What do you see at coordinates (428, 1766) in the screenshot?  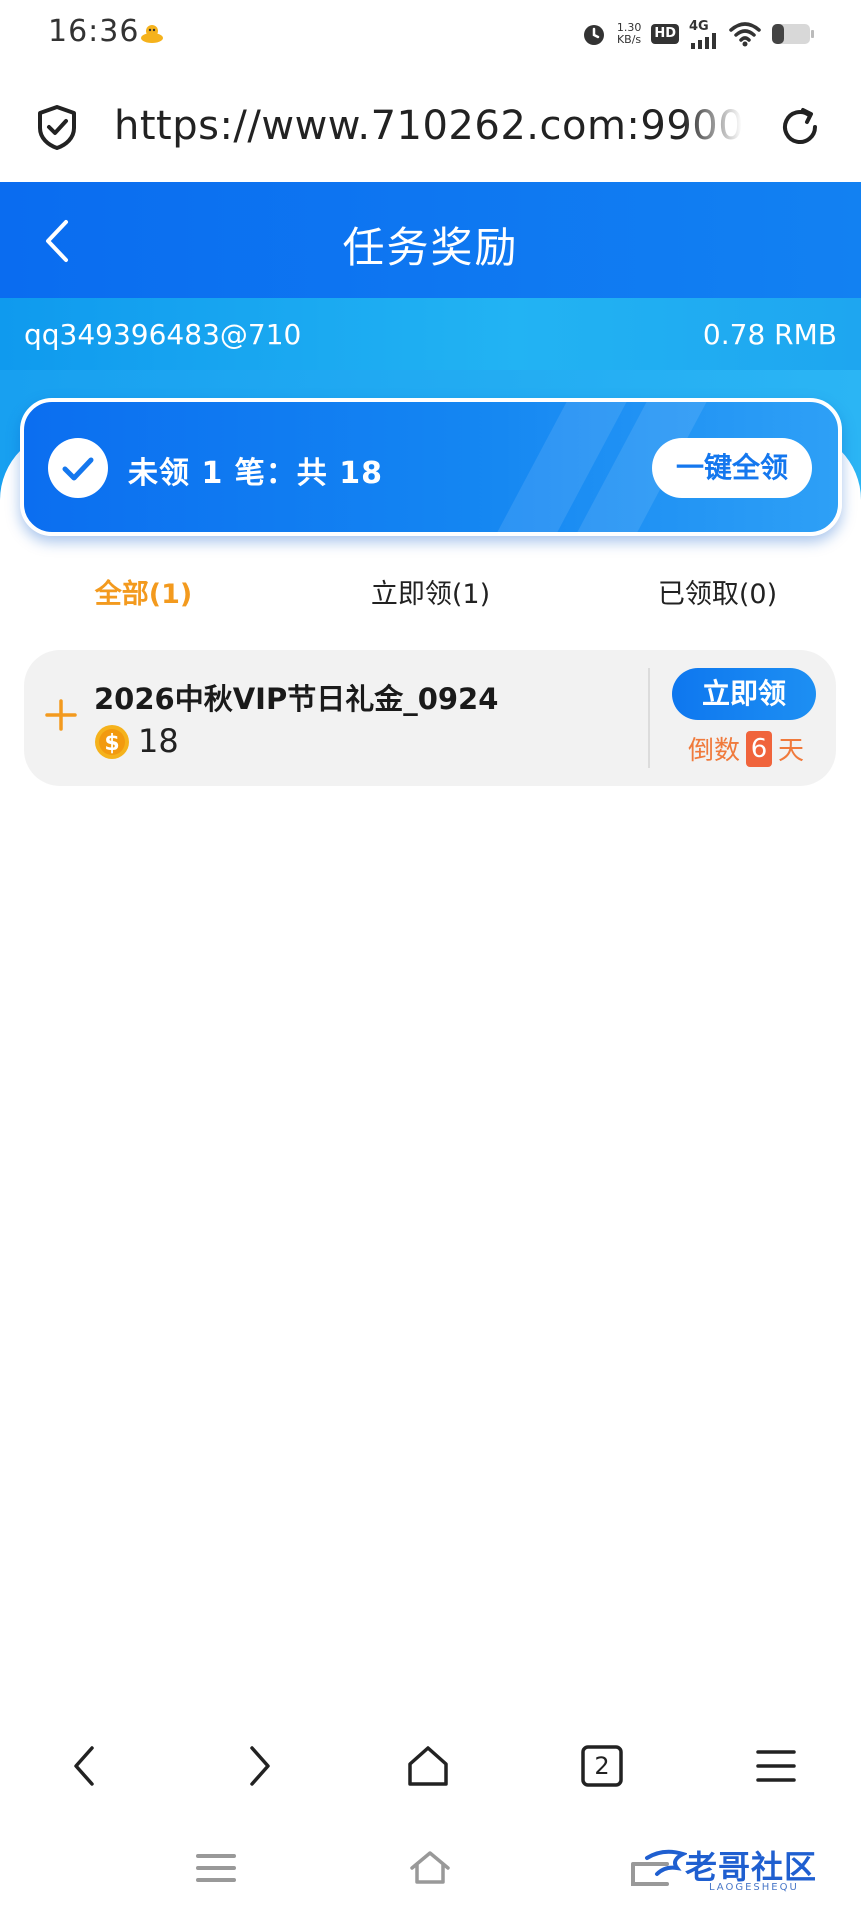 I see `home-icon` at bounding box center [428, 1766].